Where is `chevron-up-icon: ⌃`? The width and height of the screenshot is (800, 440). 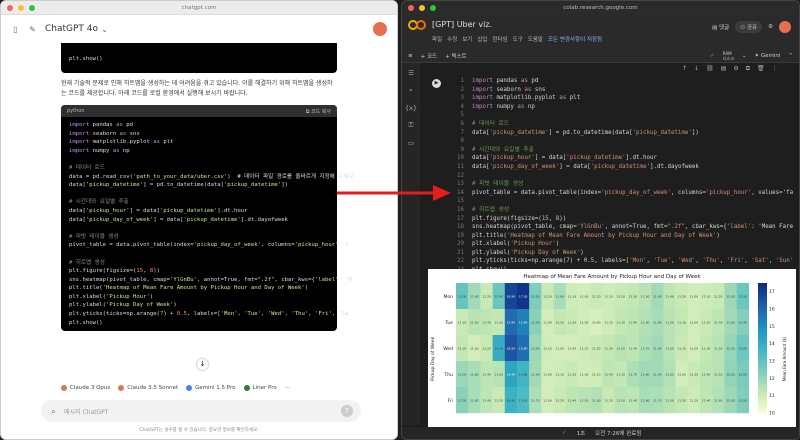 chevron-up-icon: ⌃ is located at coordinates (790, 56).